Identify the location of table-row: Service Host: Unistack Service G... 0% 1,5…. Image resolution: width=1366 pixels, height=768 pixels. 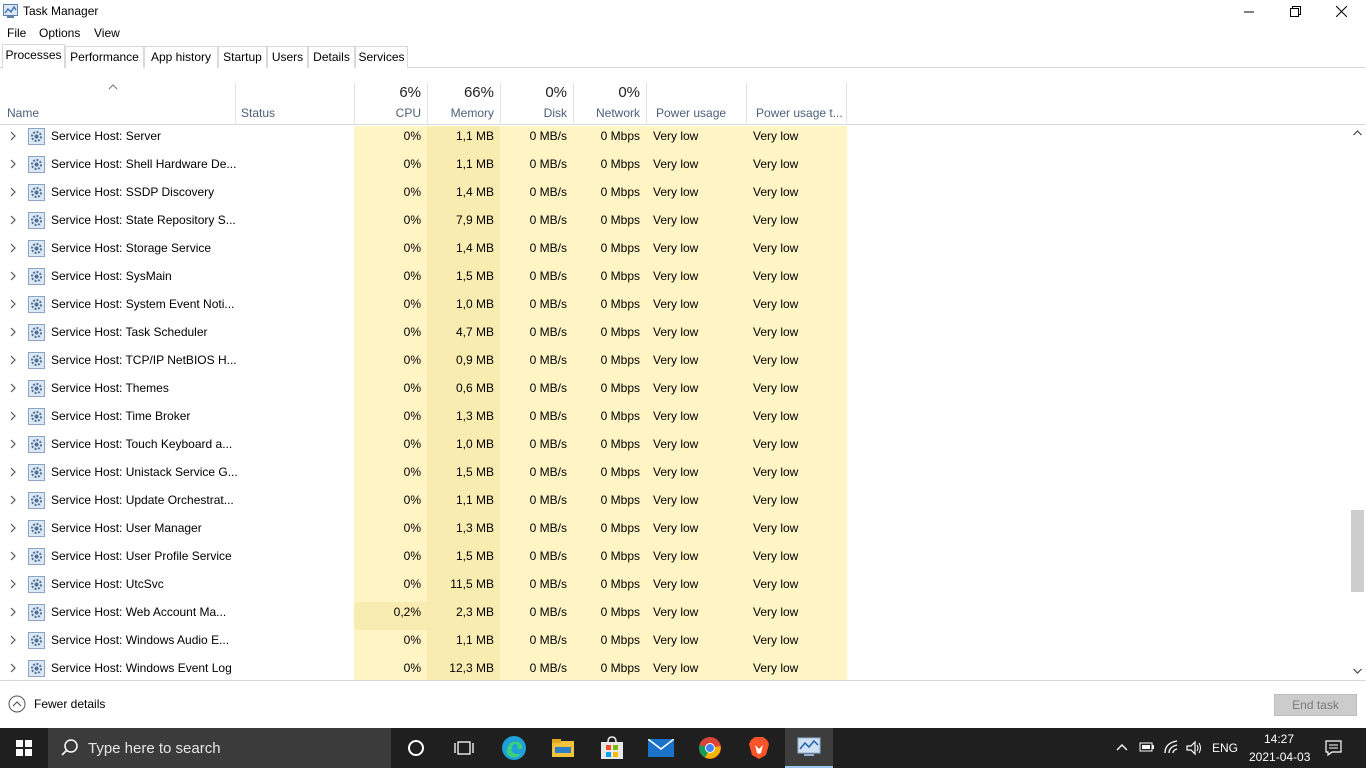
(674, 476).